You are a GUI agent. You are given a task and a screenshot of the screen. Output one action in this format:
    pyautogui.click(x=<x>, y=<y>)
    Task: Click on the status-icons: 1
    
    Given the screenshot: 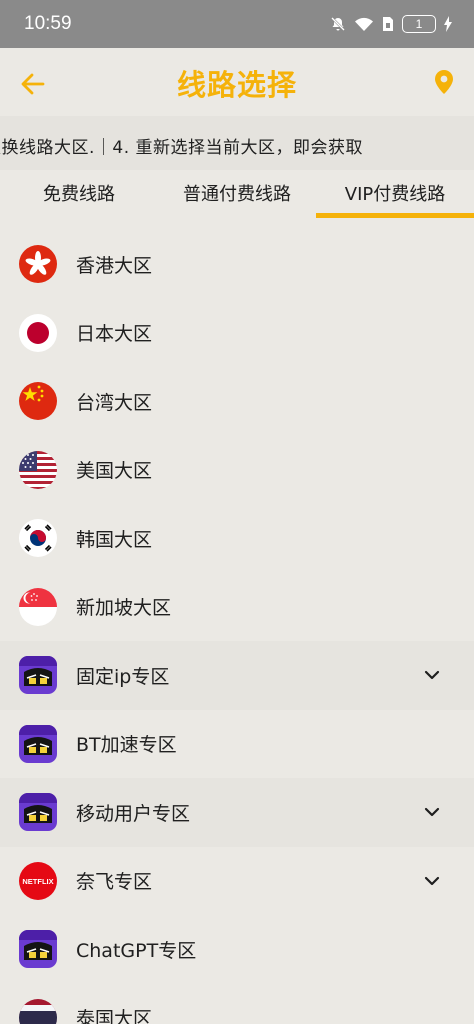 What is the action you would take?
    pyautogui.click(x=391, y=24)
    